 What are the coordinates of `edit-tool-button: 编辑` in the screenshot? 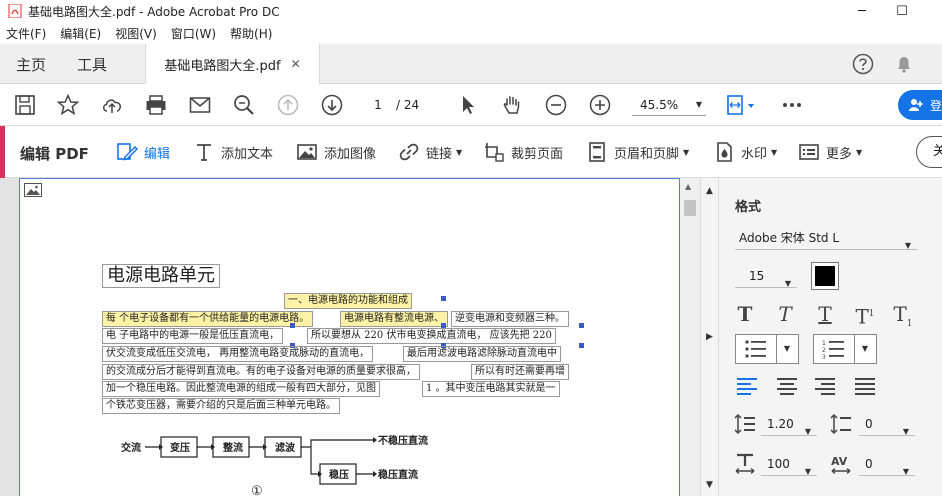 It's located at (143, 152).